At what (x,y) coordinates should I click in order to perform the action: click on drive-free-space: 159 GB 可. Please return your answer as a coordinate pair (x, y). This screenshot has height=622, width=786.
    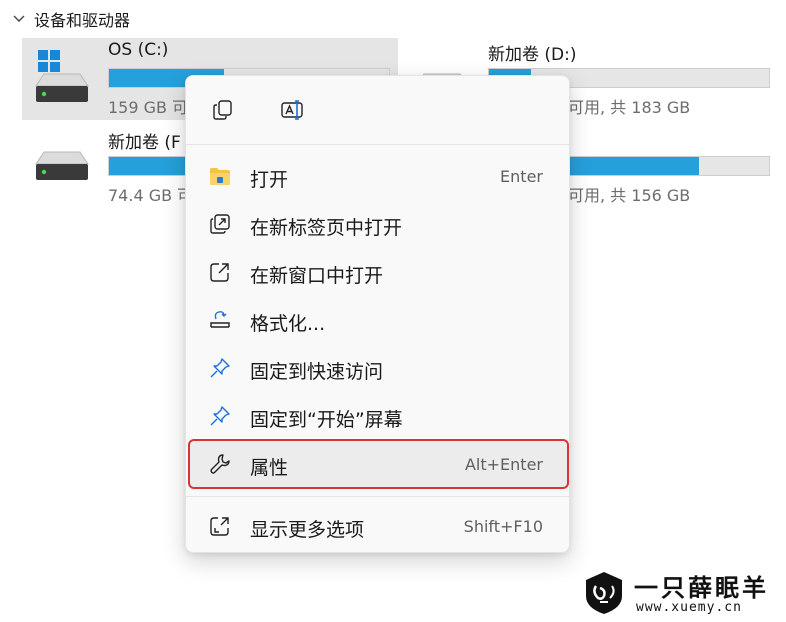
    Looking at the image, I should click on (148, 107).